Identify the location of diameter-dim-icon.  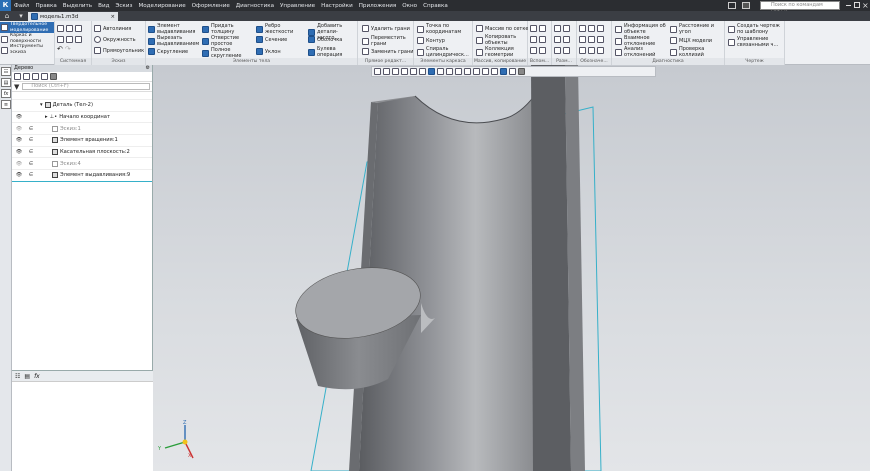
(566, 39).